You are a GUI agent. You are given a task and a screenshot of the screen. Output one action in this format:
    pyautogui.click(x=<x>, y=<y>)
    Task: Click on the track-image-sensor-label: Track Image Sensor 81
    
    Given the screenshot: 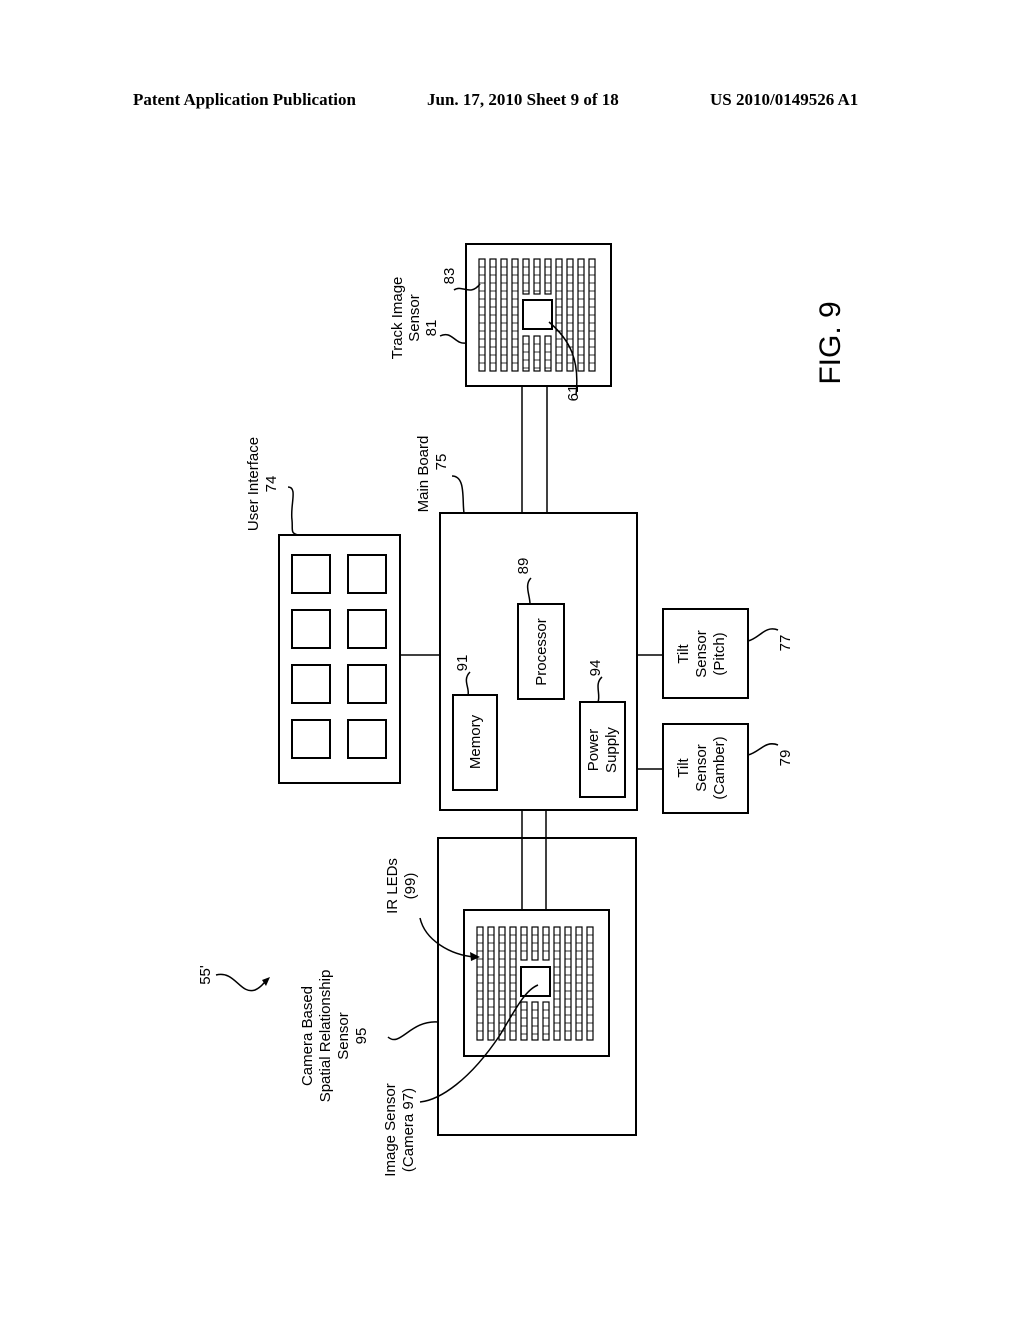 What is the action you would take?
    pyautogui.click(x=414, y=318)
    